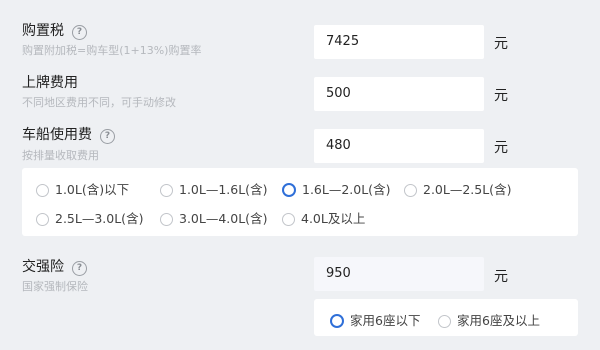 The height and width of the screenshot is (350, 600). I want to click on purchase-tax-label: 购置税, so click(43, 31).